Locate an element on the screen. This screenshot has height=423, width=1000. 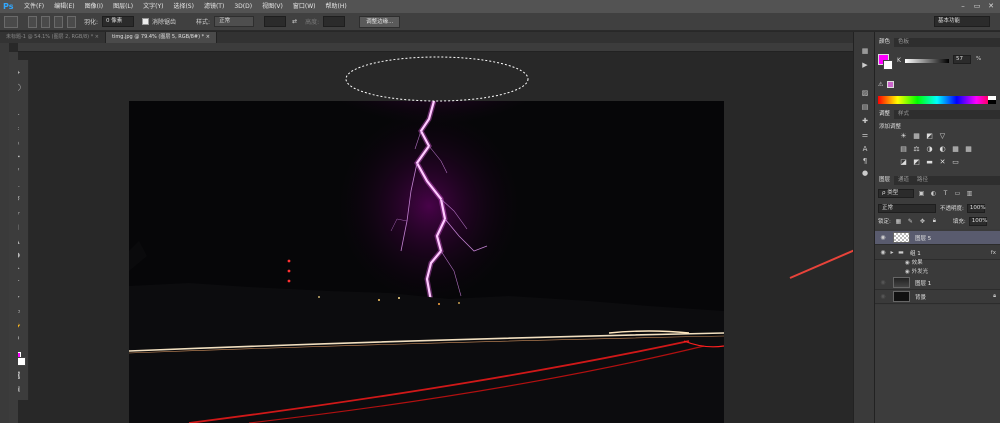
new-selection-icon is located at coordinates (32, 21).